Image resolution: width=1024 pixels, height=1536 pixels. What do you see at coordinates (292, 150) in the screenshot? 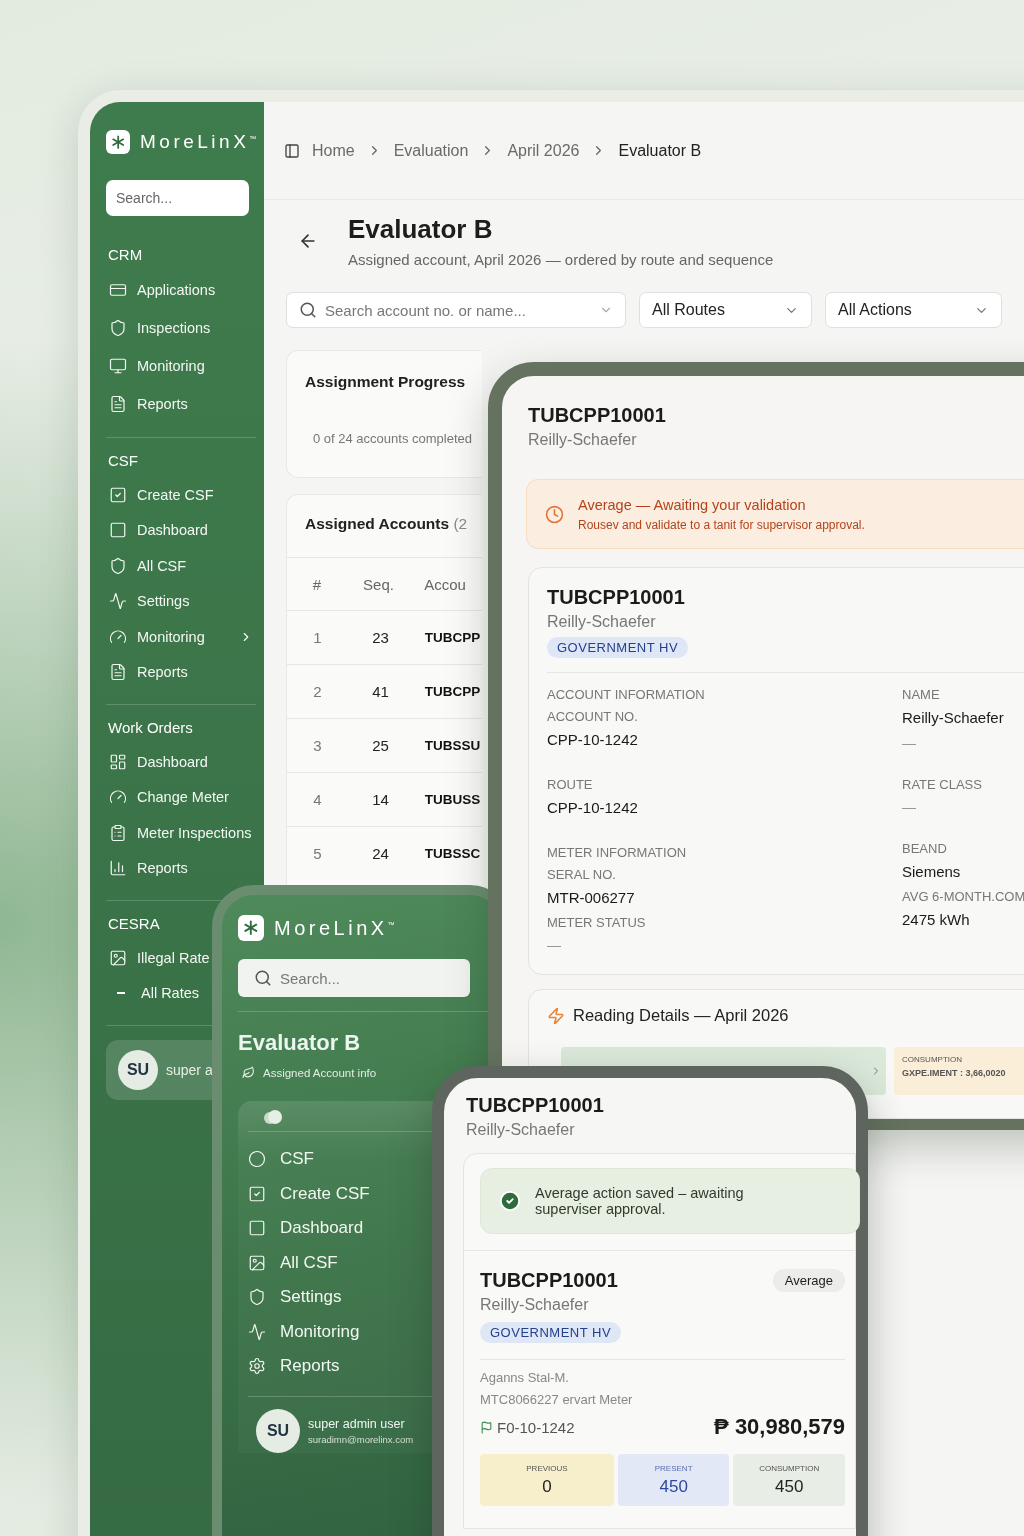
I see `sidebar-toggle-icon` at bounding box center [292, 150].